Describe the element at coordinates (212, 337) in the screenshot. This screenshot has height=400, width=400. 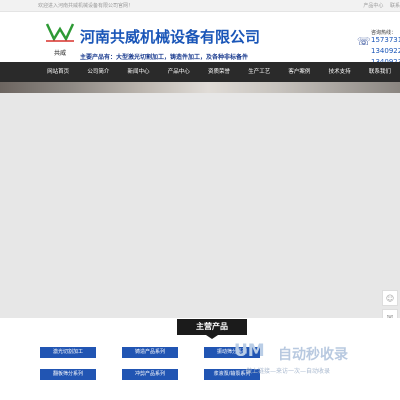
I see `tab-arrow` at that location.